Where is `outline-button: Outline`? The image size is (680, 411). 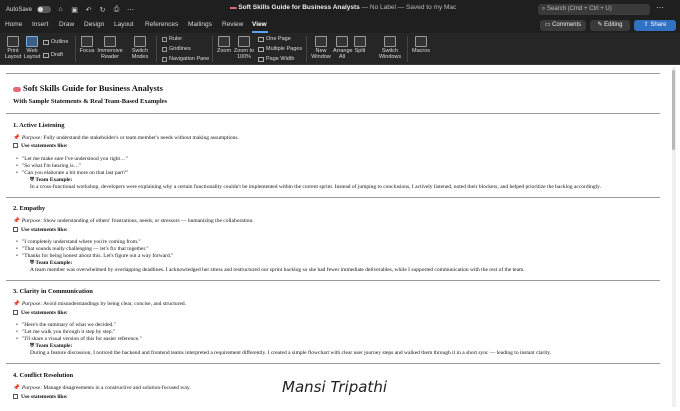
outline-button: Outline is located at coordinates (55, 42).